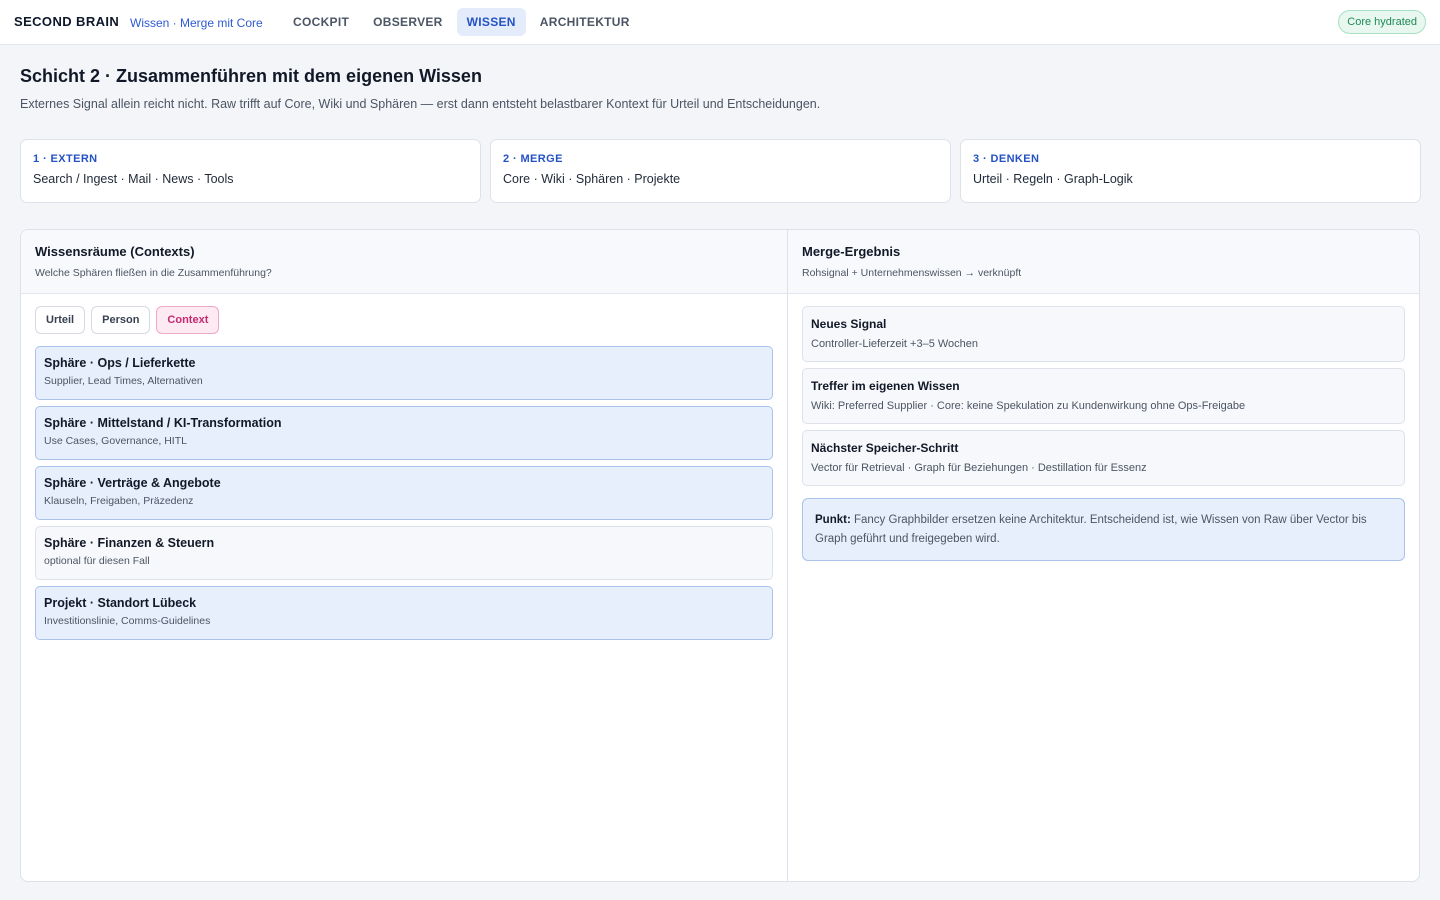 The image size is (1440, 900). What do you see at coordinates (533, 159) in the screenshot?
I see `step-label: 2 · MERGE` at bounding box center [533, 159].